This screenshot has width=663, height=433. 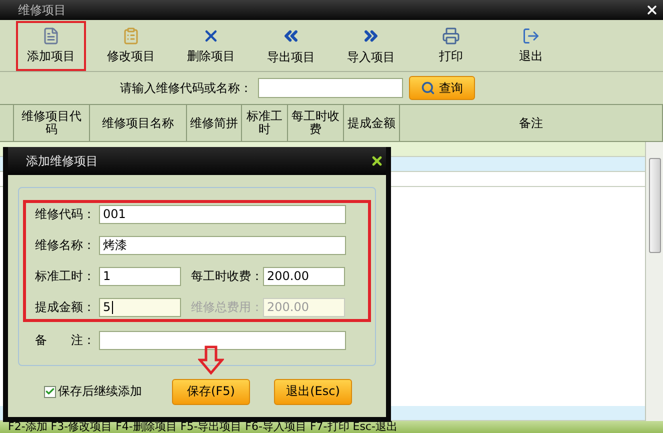 I want to click on column-header: 维修项目代码, so click(x=52, y=123).